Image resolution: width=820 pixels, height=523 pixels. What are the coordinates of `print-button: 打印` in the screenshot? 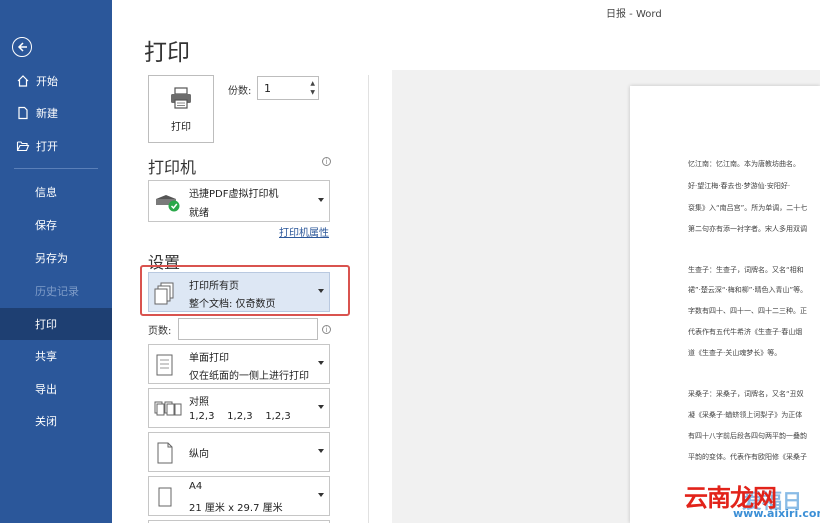 It's located at (181, 109).